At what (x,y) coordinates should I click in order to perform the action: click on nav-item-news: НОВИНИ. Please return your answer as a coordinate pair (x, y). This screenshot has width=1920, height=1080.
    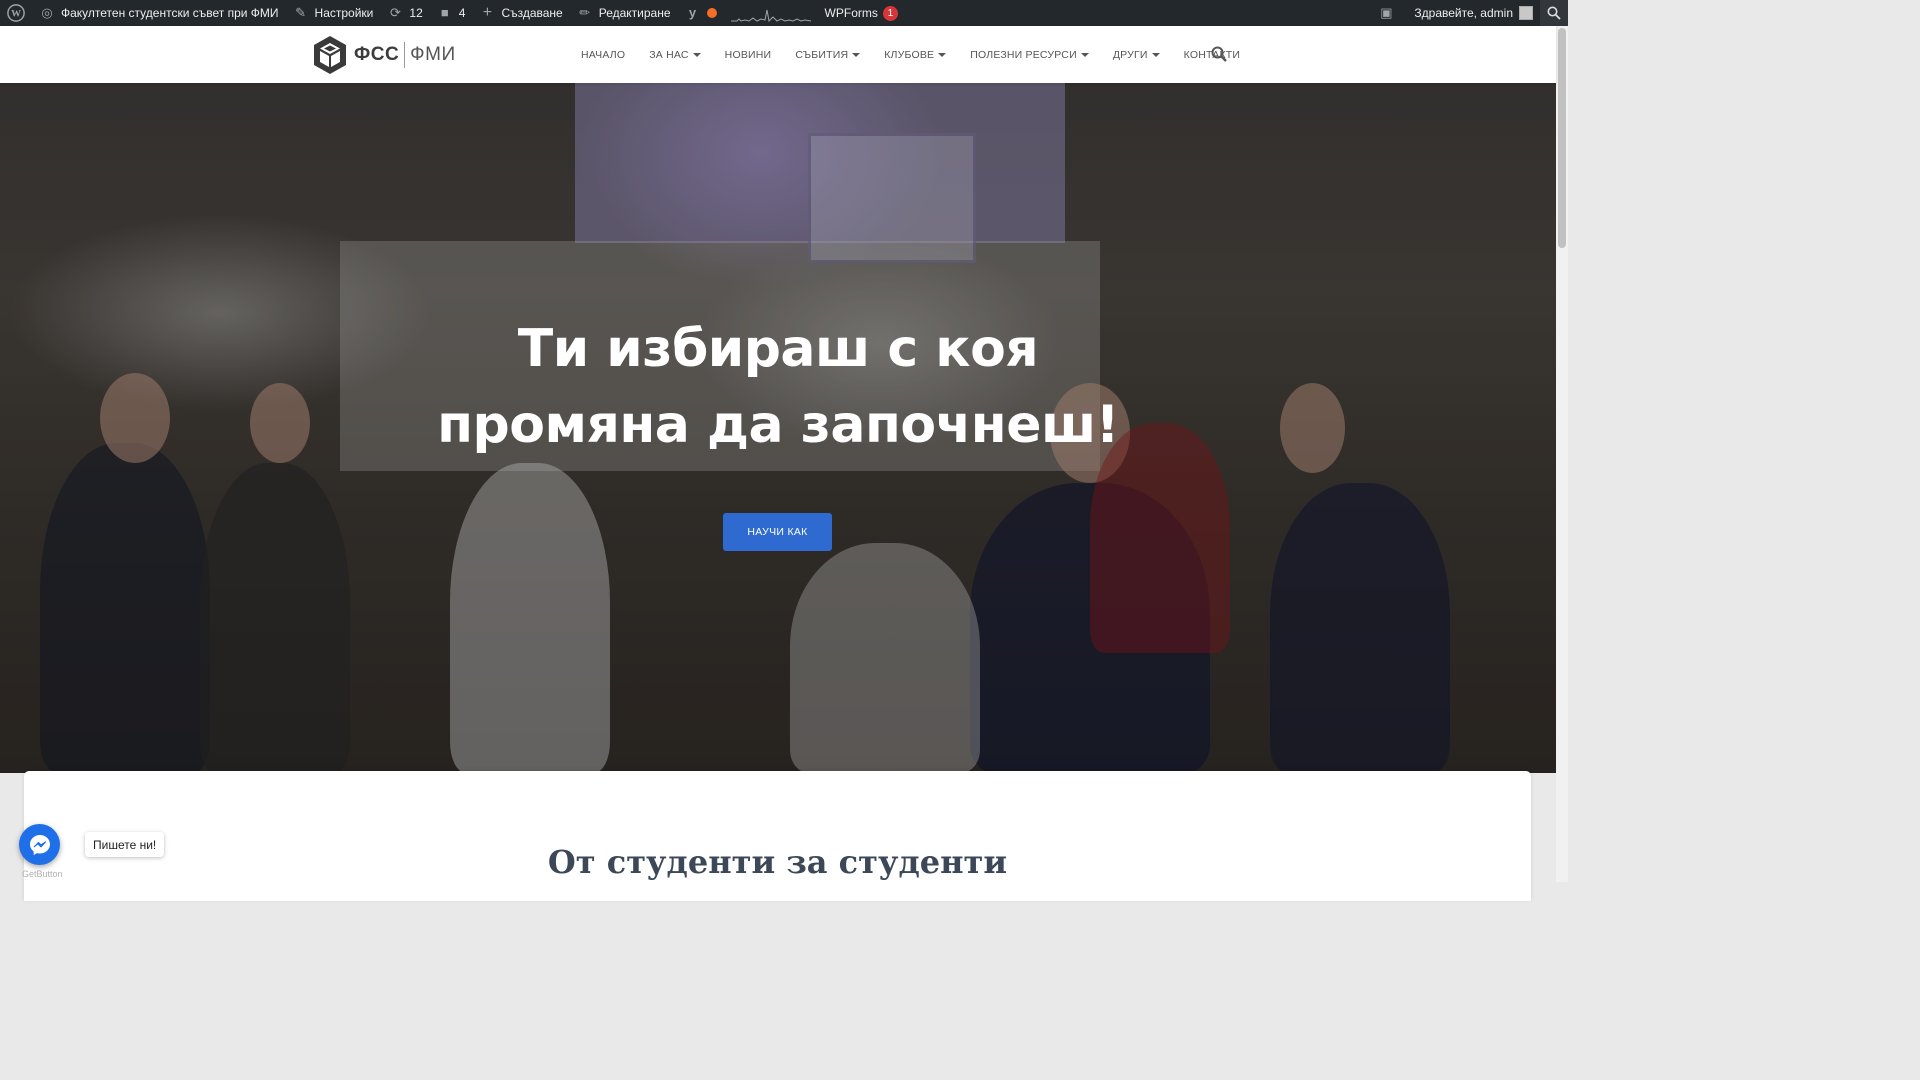
    Looking at the image, I should click on (748, 55).